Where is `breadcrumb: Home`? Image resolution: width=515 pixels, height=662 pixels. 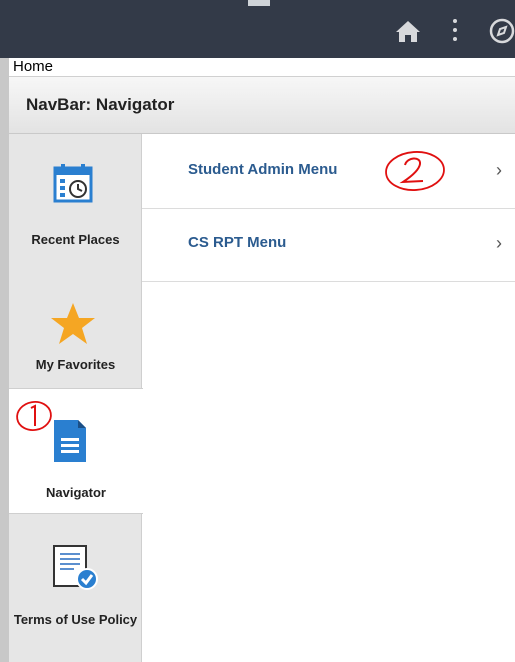 breadcrumb: Home is located at coordinates (33, 67).